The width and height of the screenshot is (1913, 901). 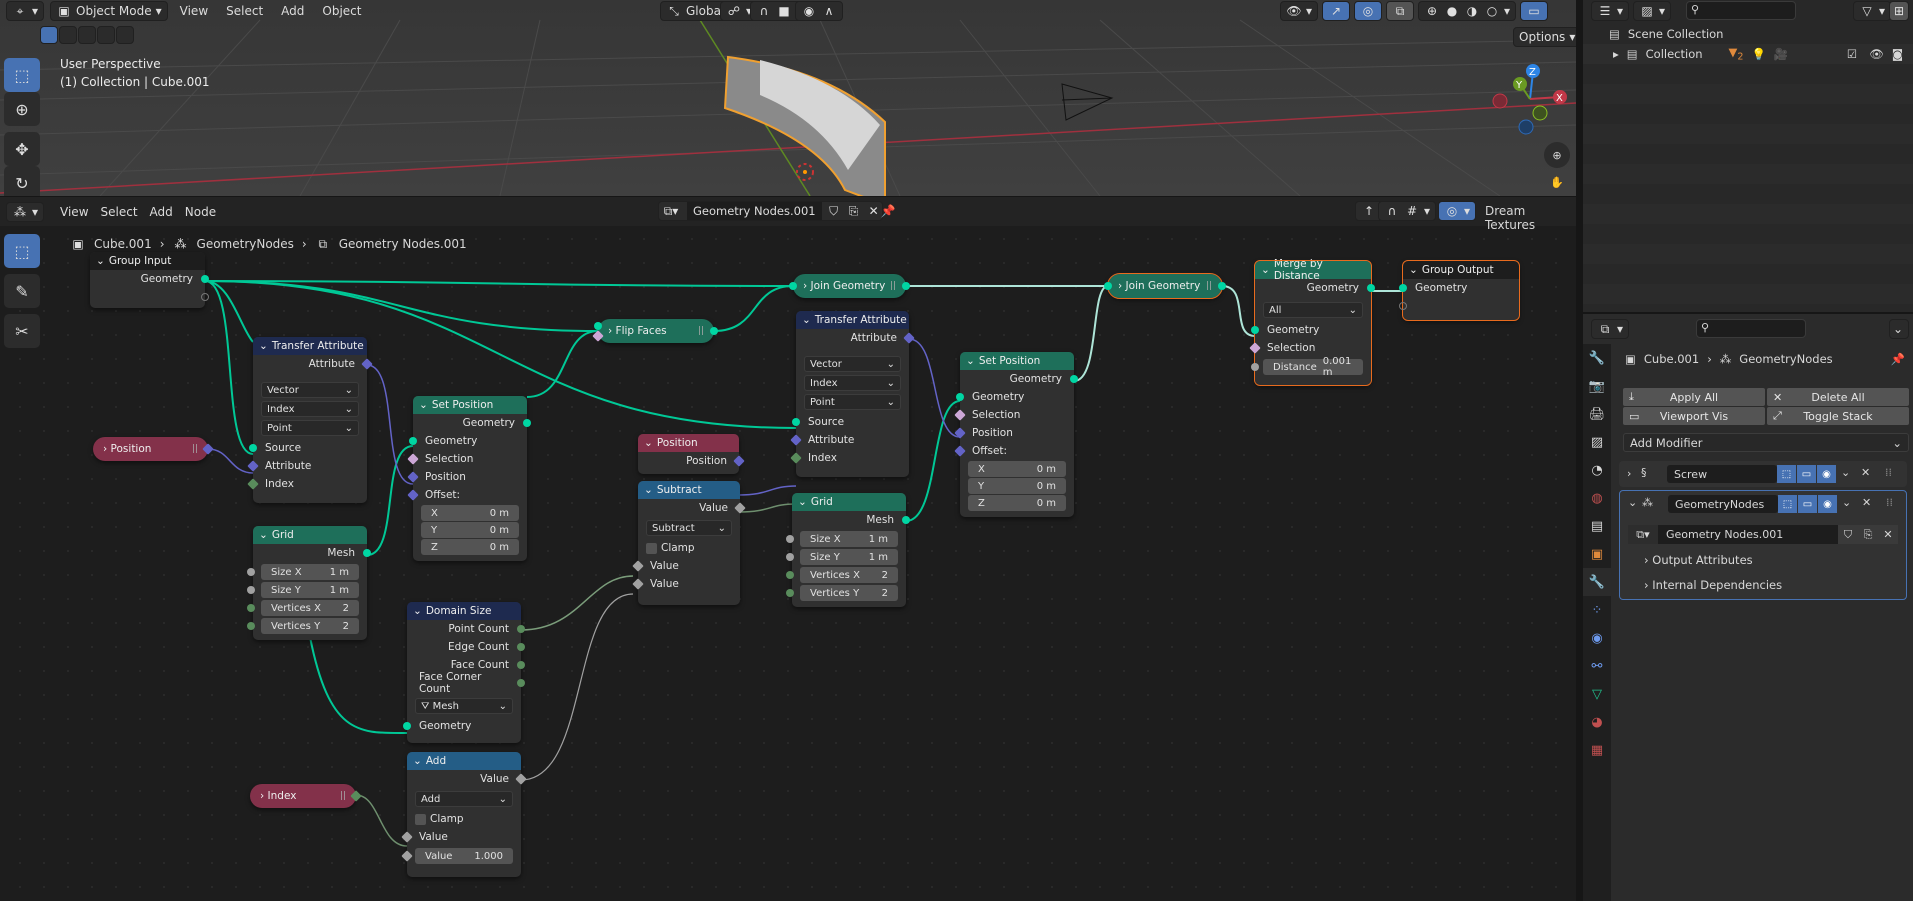 I want to click on node-tree-icon: ⧉▾, so click(x=1643, y=534).